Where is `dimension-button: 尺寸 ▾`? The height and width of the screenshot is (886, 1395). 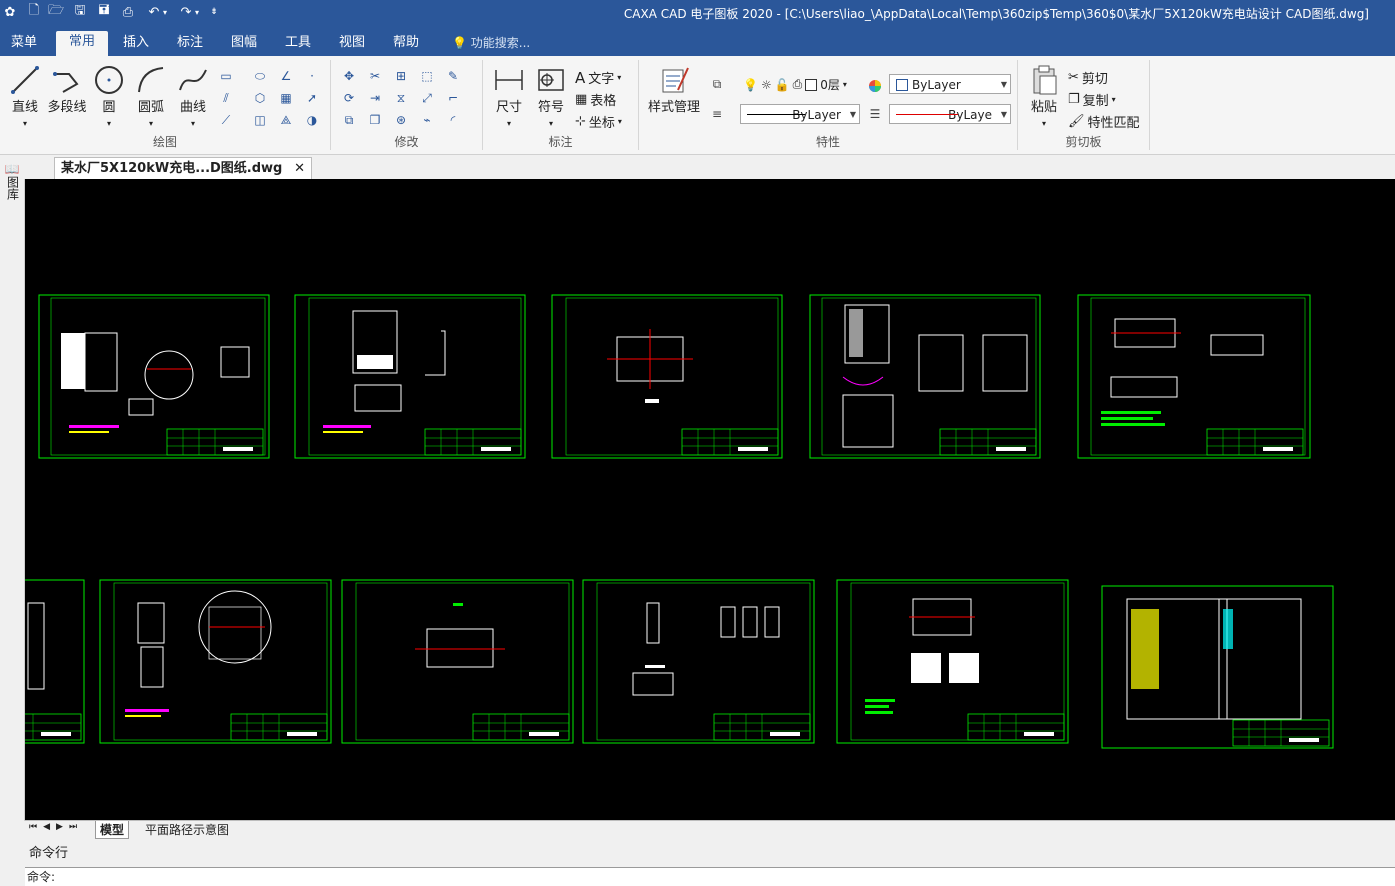 dimension-button: 尺寸 ▾ is located at coordinates (509, 97).